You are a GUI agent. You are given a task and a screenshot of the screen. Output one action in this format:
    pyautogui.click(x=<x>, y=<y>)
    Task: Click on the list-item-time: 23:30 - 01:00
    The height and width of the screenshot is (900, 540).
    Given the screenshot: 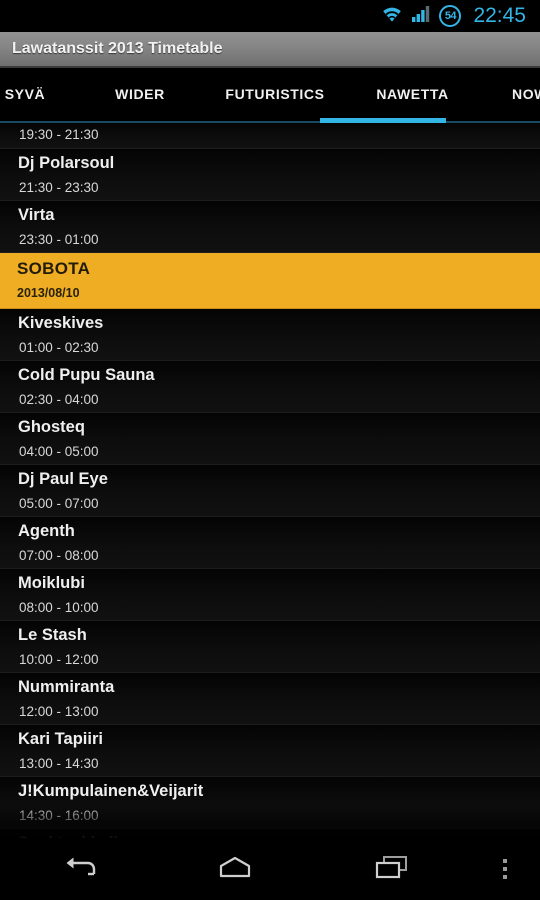 What is the action you would take?
    pyautogui.click(x=59, y=239)
    